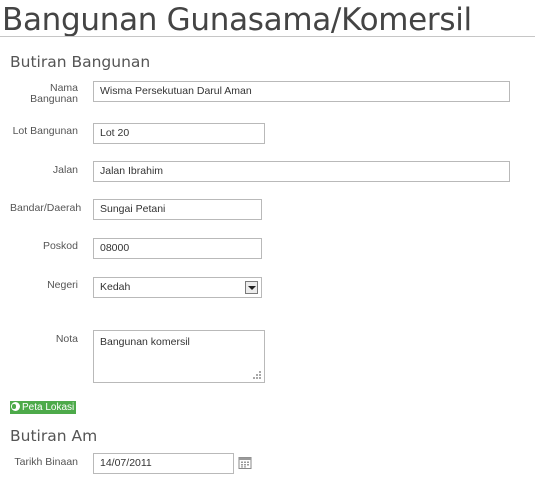  What do you see at coordinates (54, 99) in the screenshot?
I see `nama-bangunan-label-line2: Bangunan` at bounding box center [54, 99].